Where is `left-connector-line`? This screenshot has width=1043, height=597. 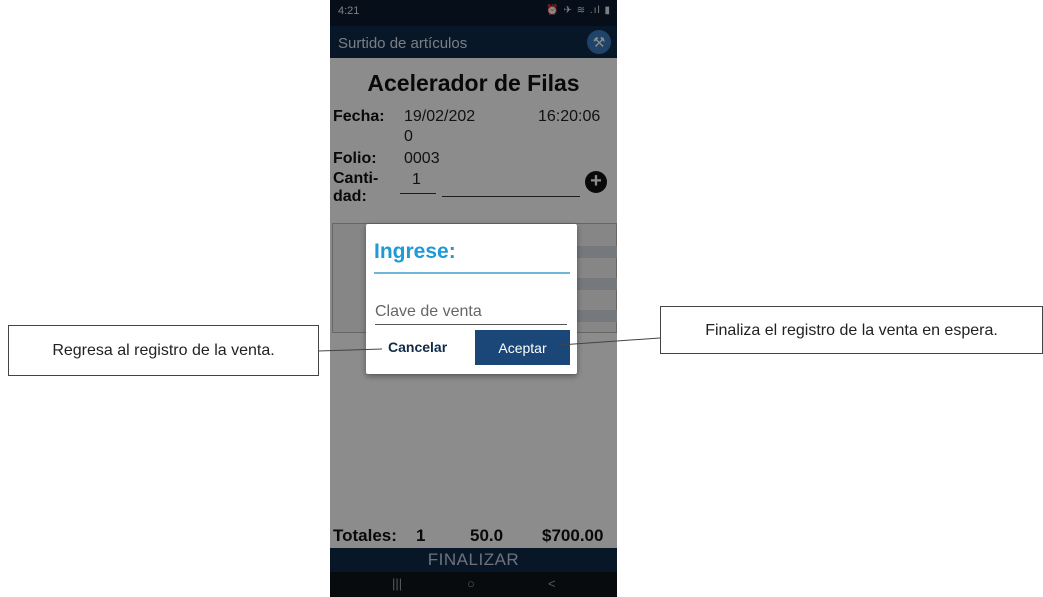
left-connector-line is located at coordinates (350, 350).